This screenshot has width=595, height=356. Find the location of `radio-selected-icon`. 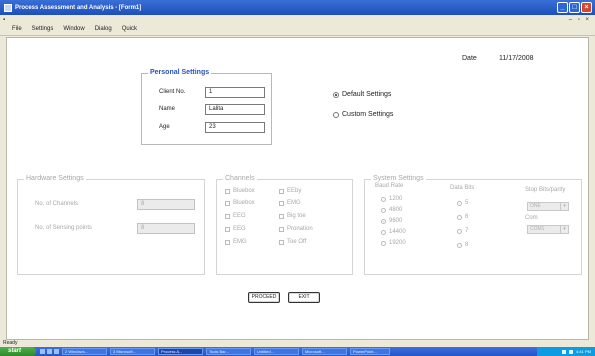

radio-selected-icon is located at coordinates (336, 94).